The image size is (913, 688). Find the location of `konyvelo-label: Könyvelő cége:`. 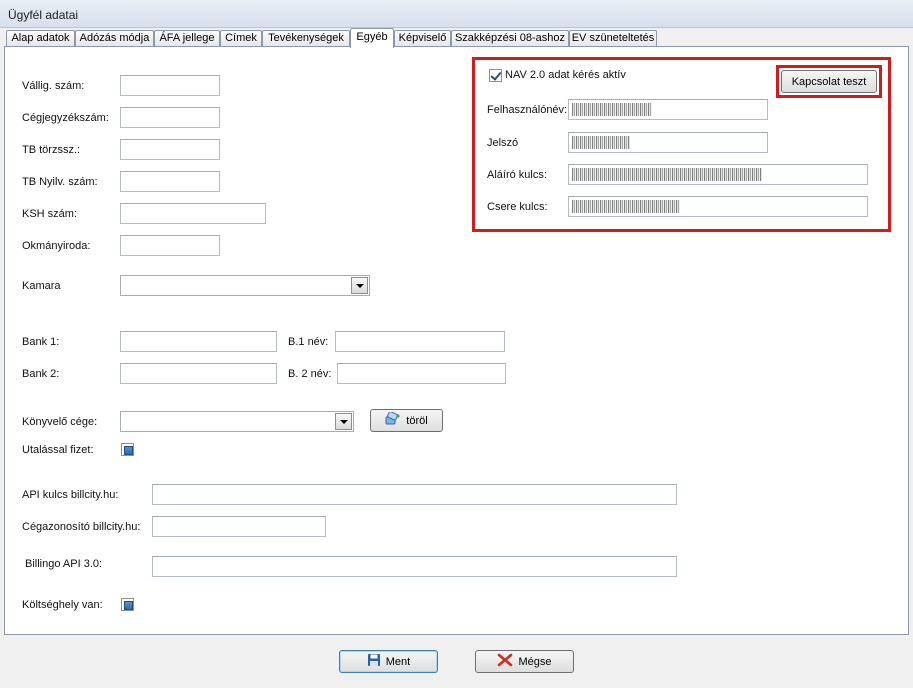

konyvelo-label: Könyvelő cége: is located at coordinates (60, 422).